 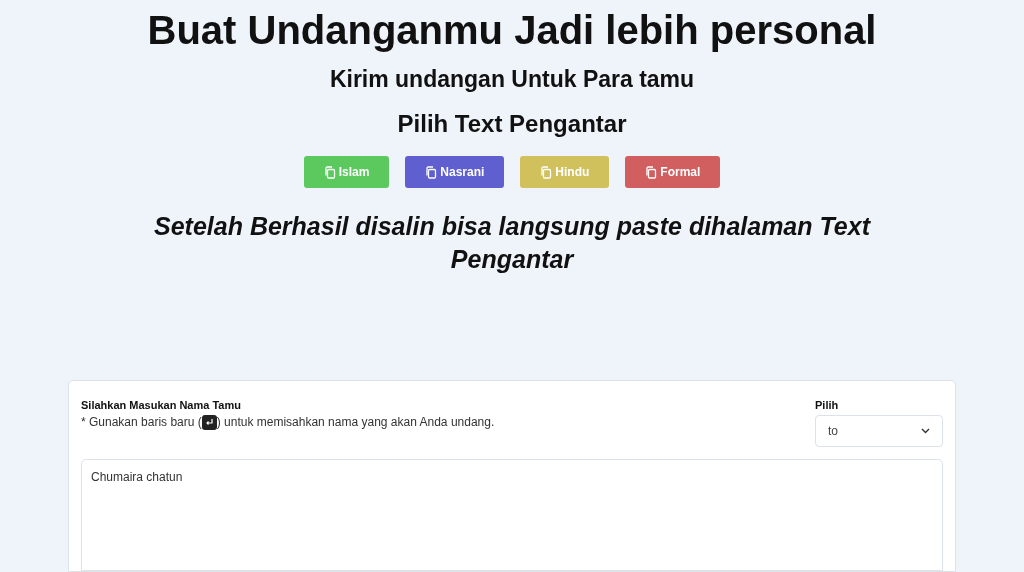 What do you see at coordinates (455, 172) in the screenshot?
I see `copy-button: Nasrani` at bounding box center [455, 172].